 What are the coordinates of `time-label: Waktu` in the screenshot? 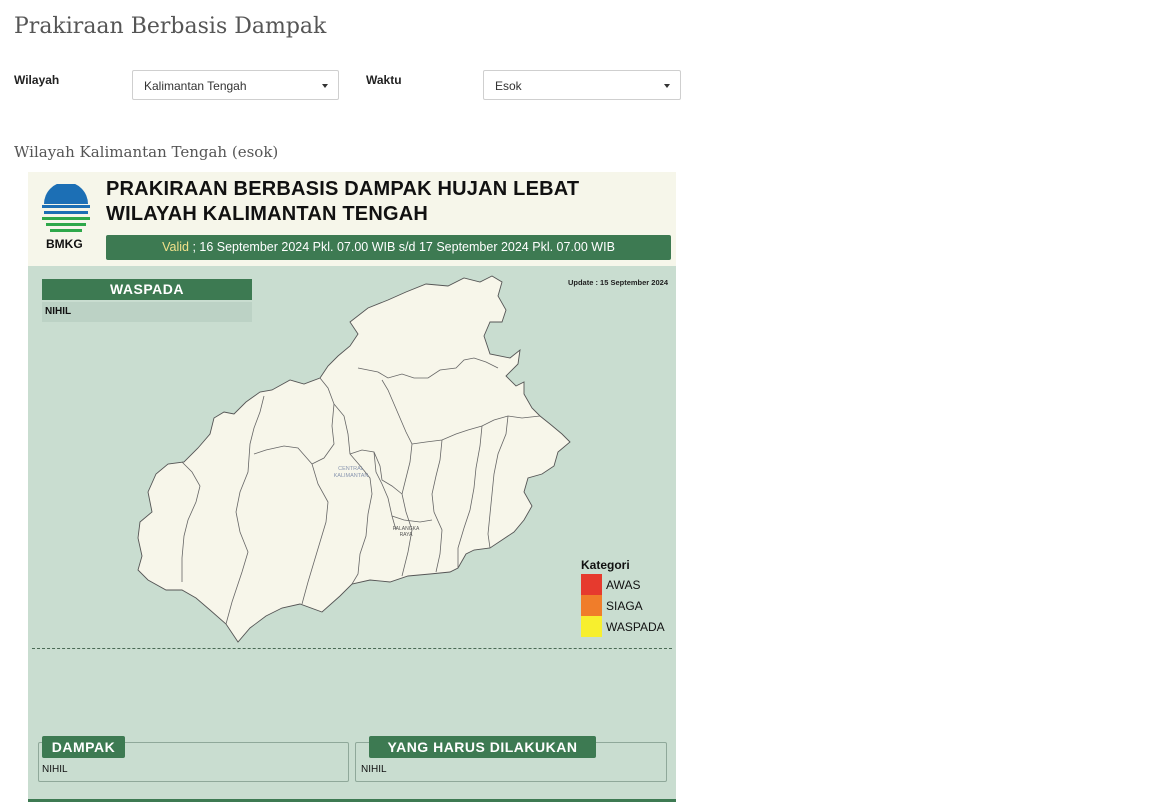 It's located at (384, 80).